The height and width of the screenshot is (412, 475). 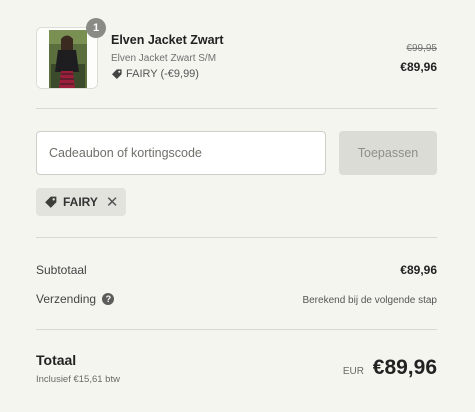 What do you see at coordinates (108, 299) in the screenshot?
I see `help-icon: ?` at bounding box center [108, 299].